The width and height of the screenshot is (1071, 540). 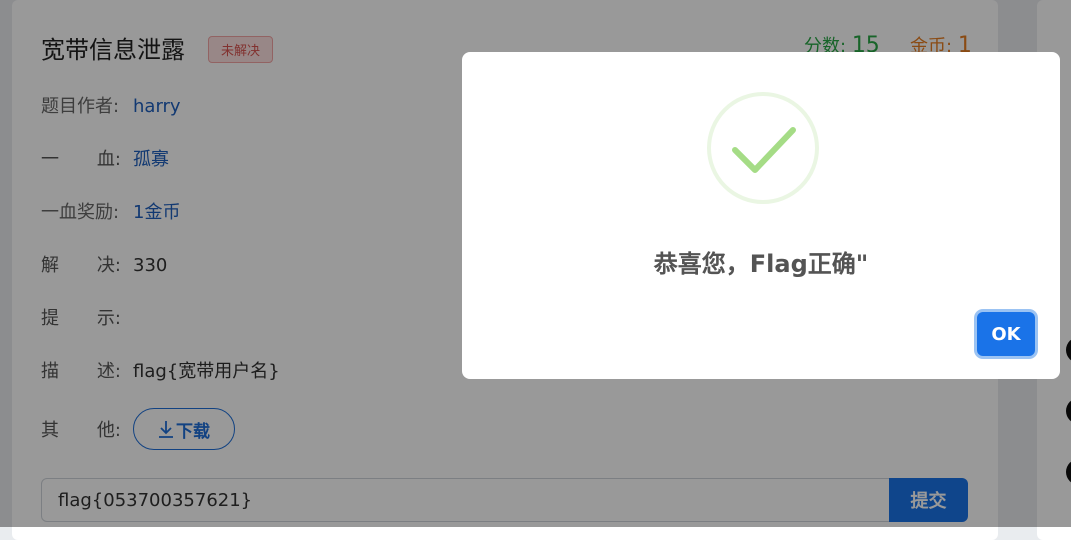 What do you see at coordinates (1006, 334) in the screenshot?
I see `ok-button: OK` at bounding box center [1006, 334].